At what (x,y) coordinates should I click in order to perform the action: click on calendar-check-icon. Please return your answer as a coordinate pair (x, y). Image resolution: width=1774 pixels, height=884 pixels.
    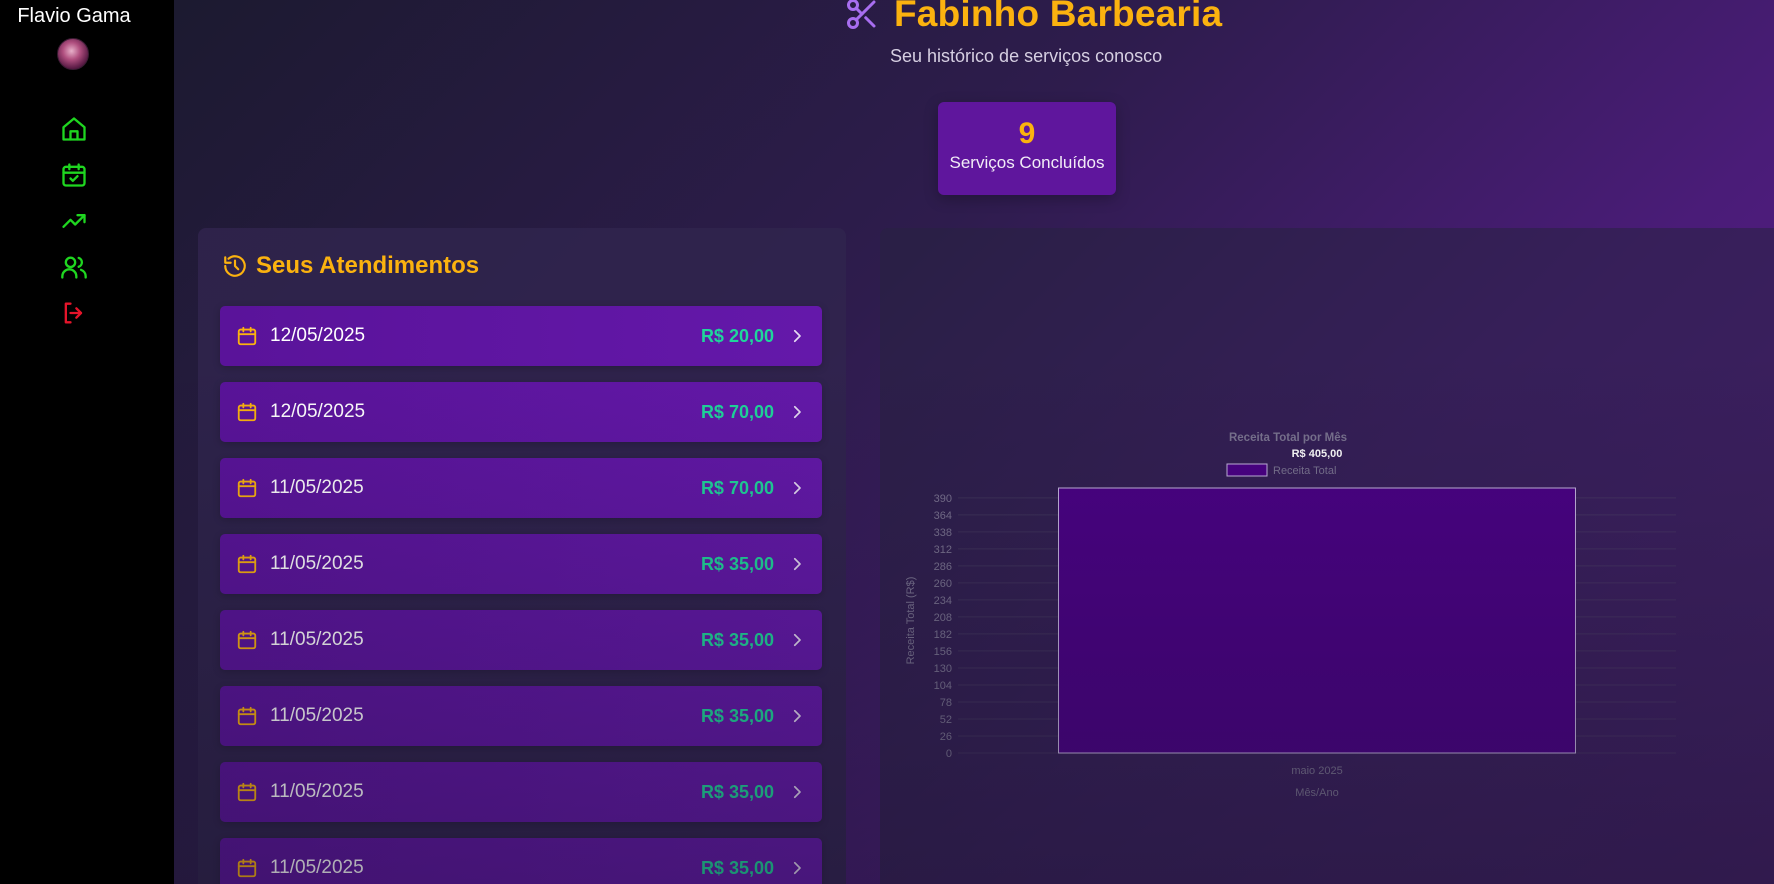
    Looking at the image, I should click on (74, 175).